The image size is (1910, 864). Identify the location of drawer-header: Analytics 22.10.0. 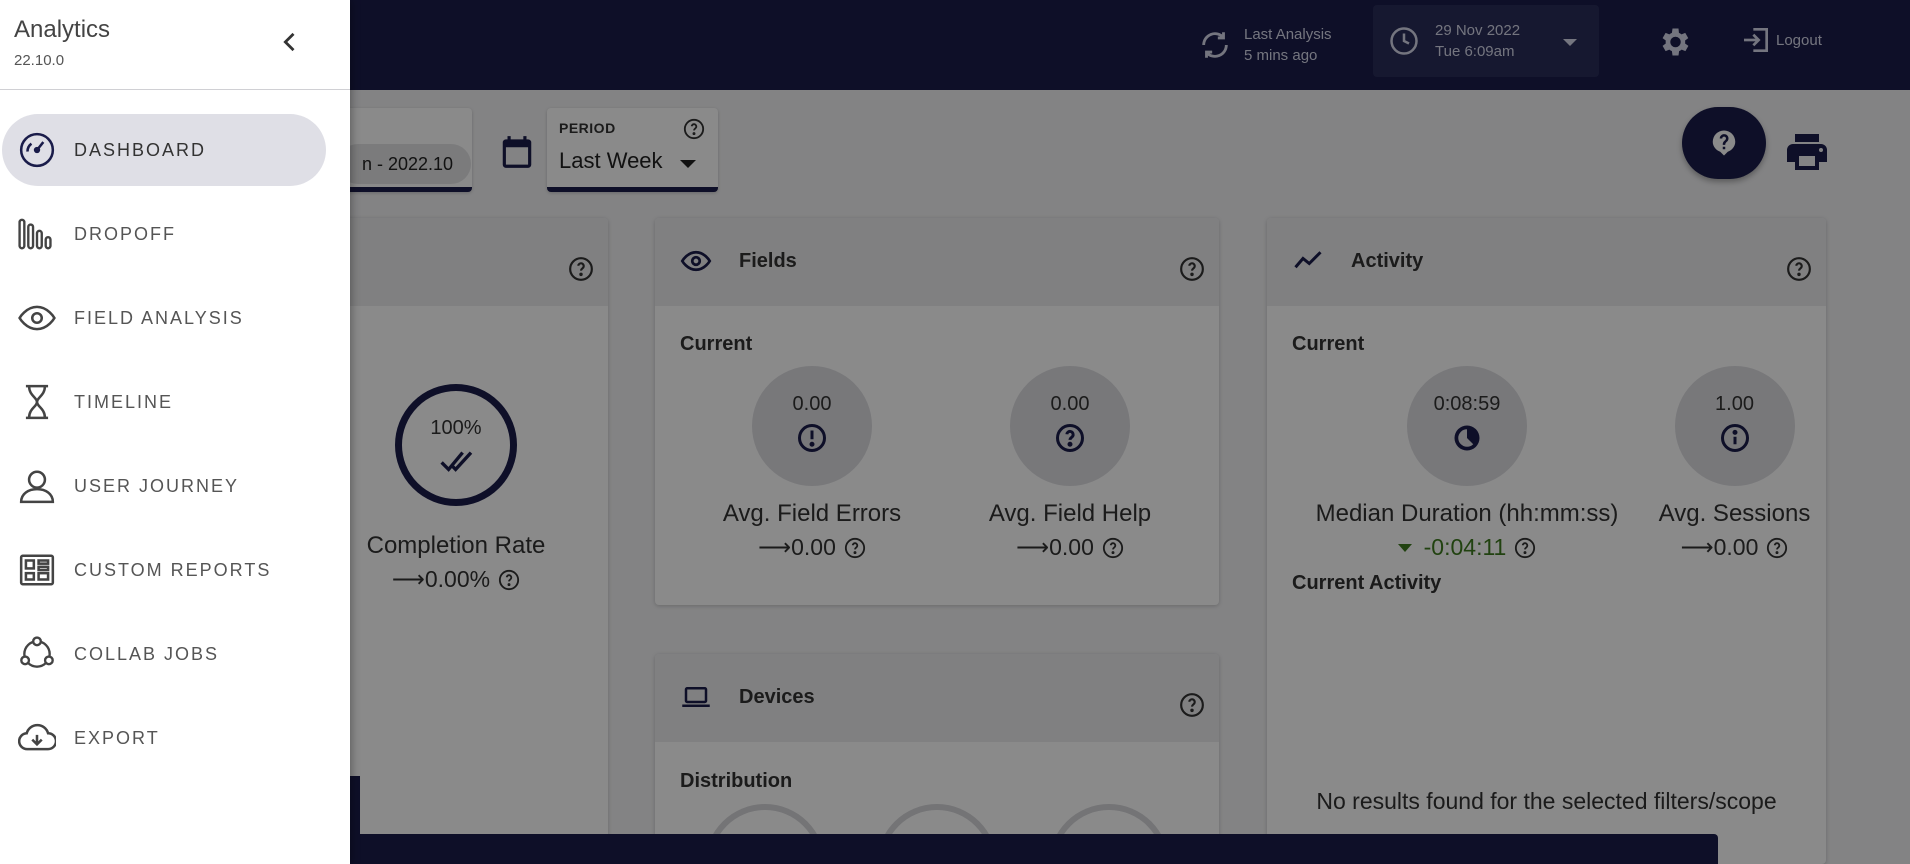
(175, 45).